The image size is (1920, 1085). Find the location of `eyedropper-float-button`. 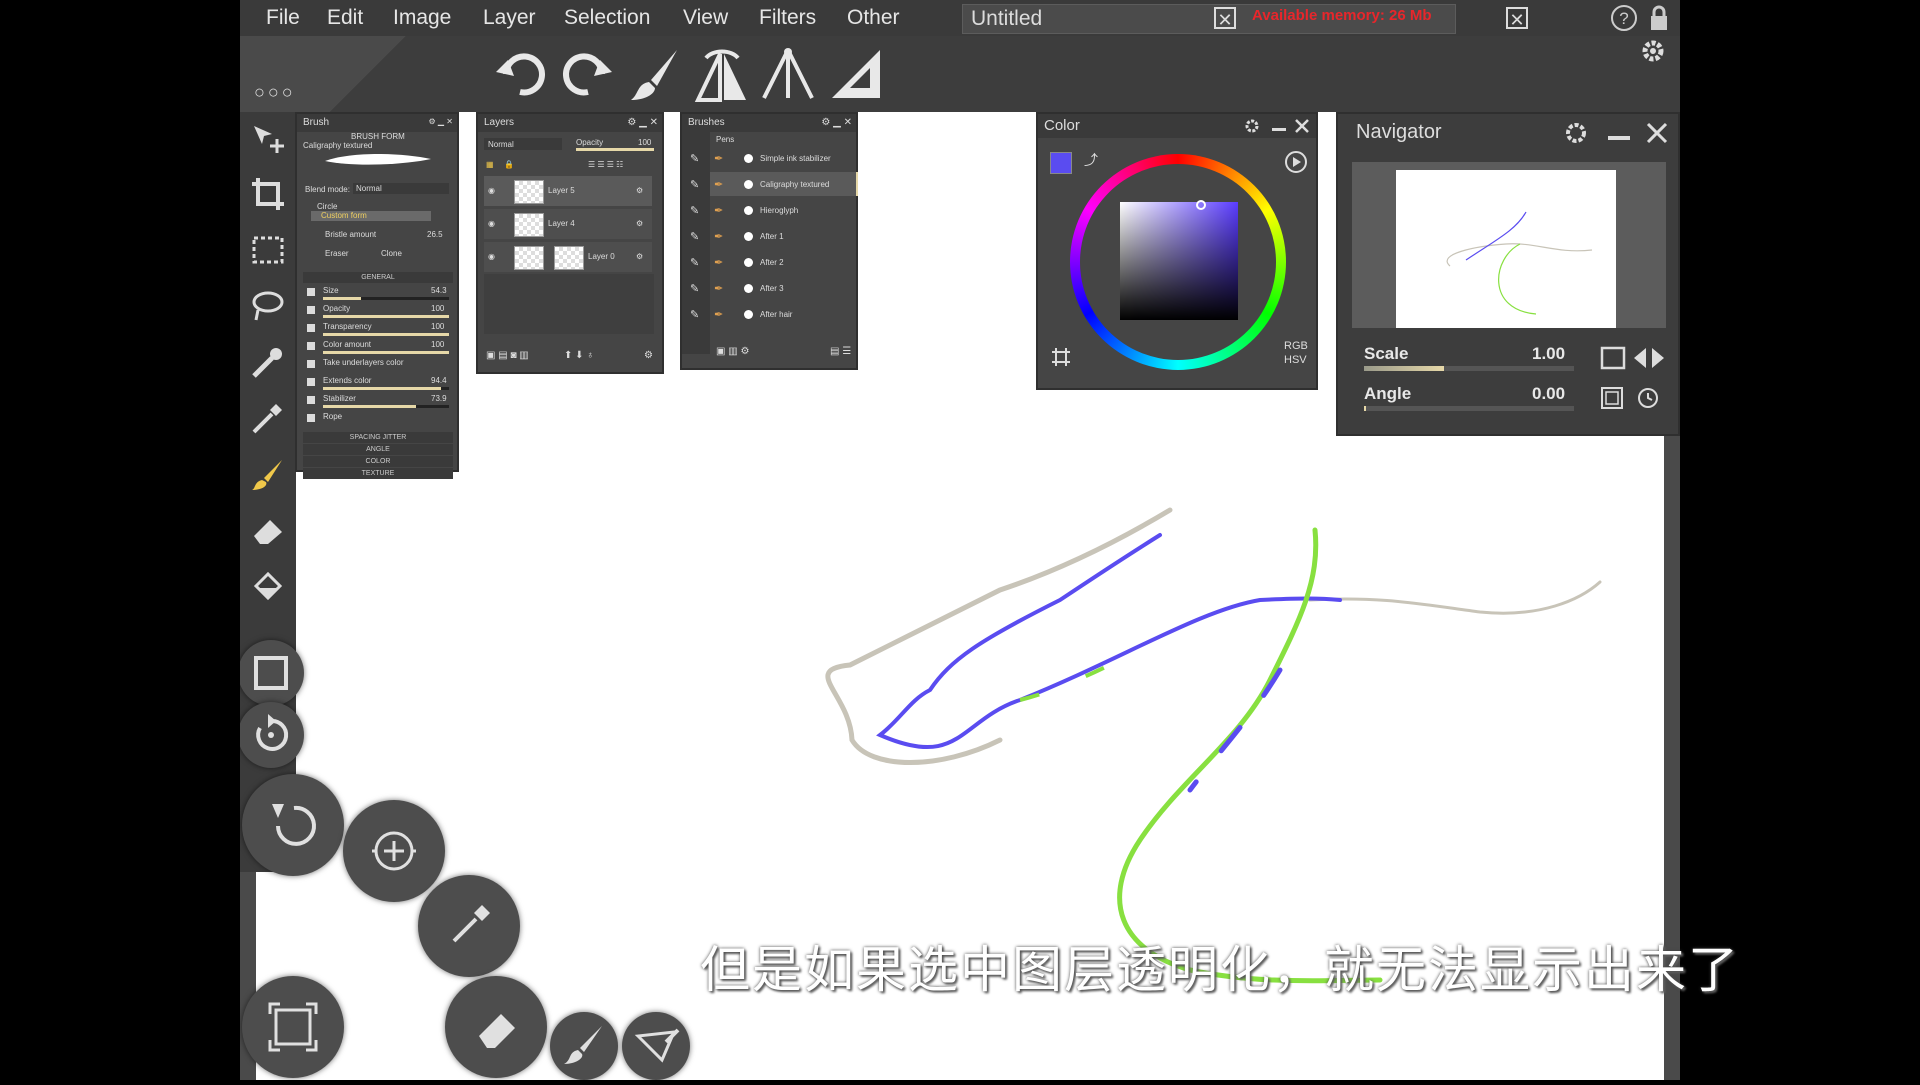

eyedropper-float-button is located at coordinates (469, 926).